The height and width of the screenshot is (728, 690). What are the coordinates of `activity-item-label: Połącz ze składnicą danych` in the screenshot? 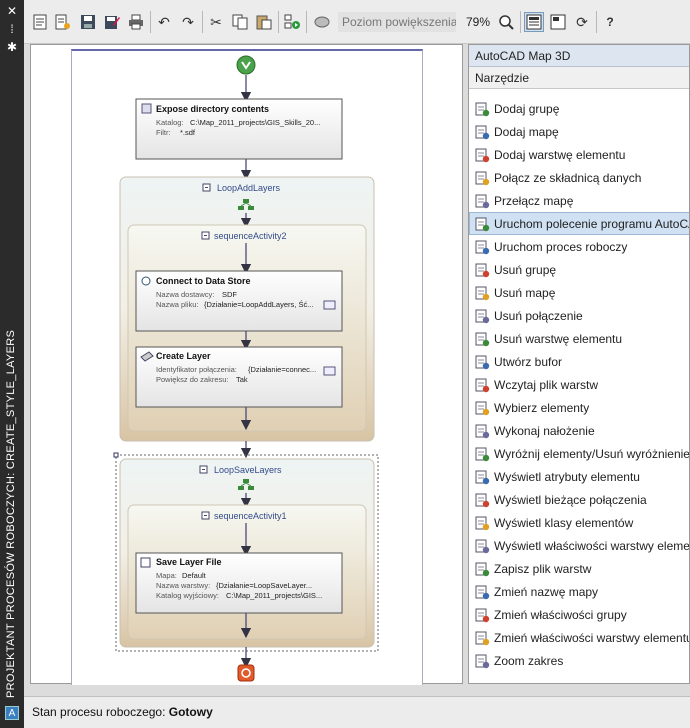 It's located at (568, 177).